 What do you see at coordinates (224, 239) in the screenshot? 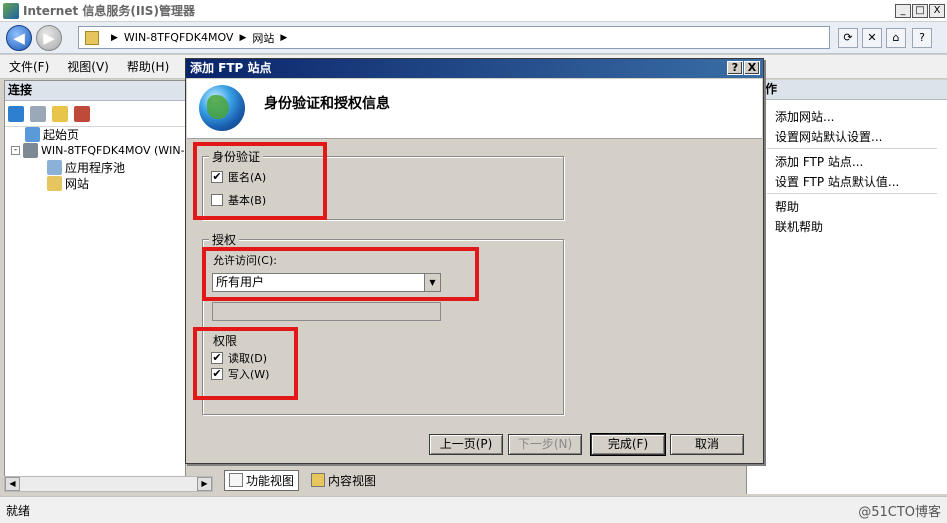
I see `authorization-legend: 授权` at bounding box center [224, 239].